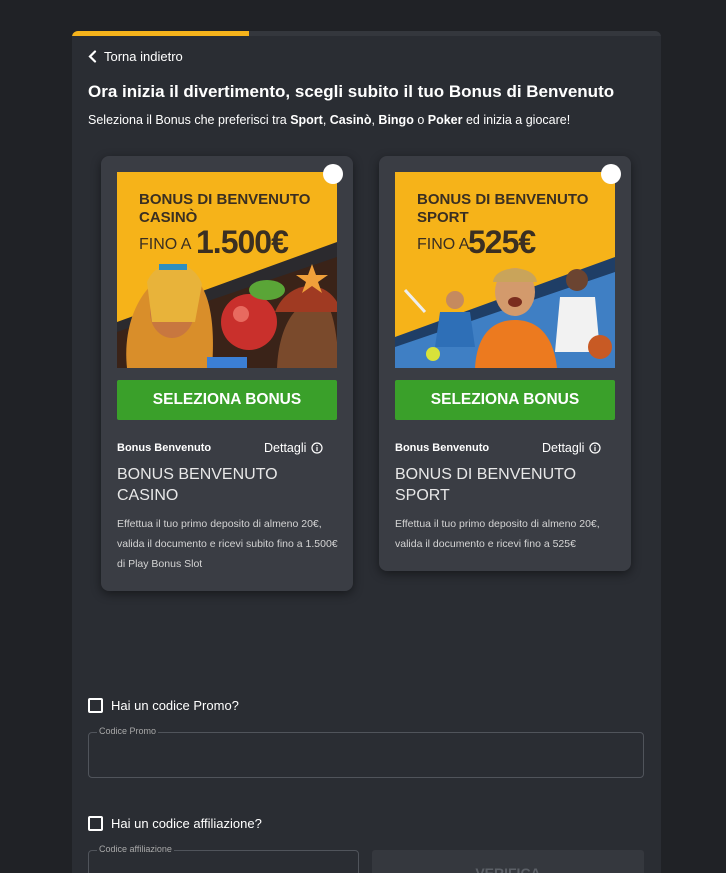 The image size is (726, 873). What do you see at coordinates (508, 861) in the screenshot?
I see `verify-button: VERIFICA` at bounding box center [508, 861].